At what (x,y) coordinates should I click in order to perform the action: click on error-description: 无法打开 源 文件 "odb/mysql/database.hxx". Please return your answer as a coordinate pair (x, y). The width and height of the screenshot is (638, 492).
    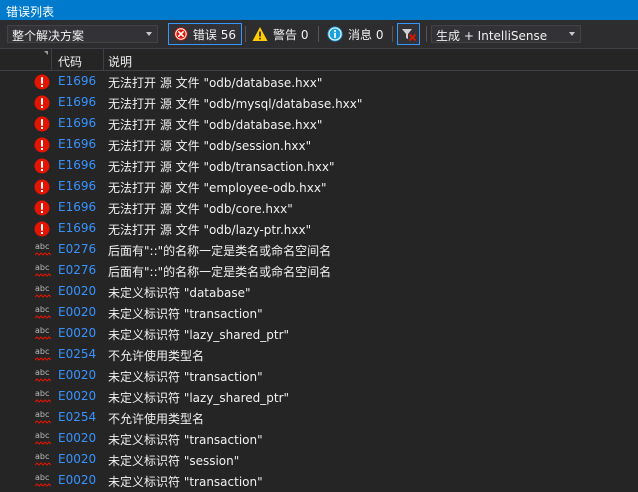
    Looking at the image, I should click on (235, 104).